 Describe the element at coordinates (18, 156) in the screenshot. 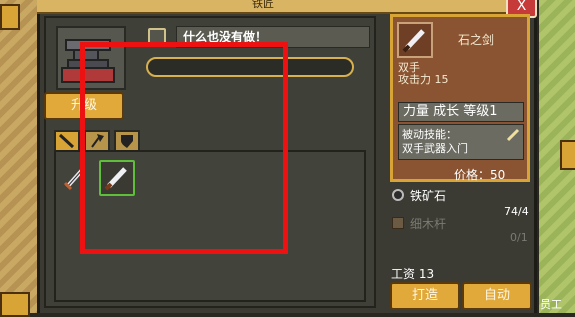

I see `background-scenery-left` at that location.